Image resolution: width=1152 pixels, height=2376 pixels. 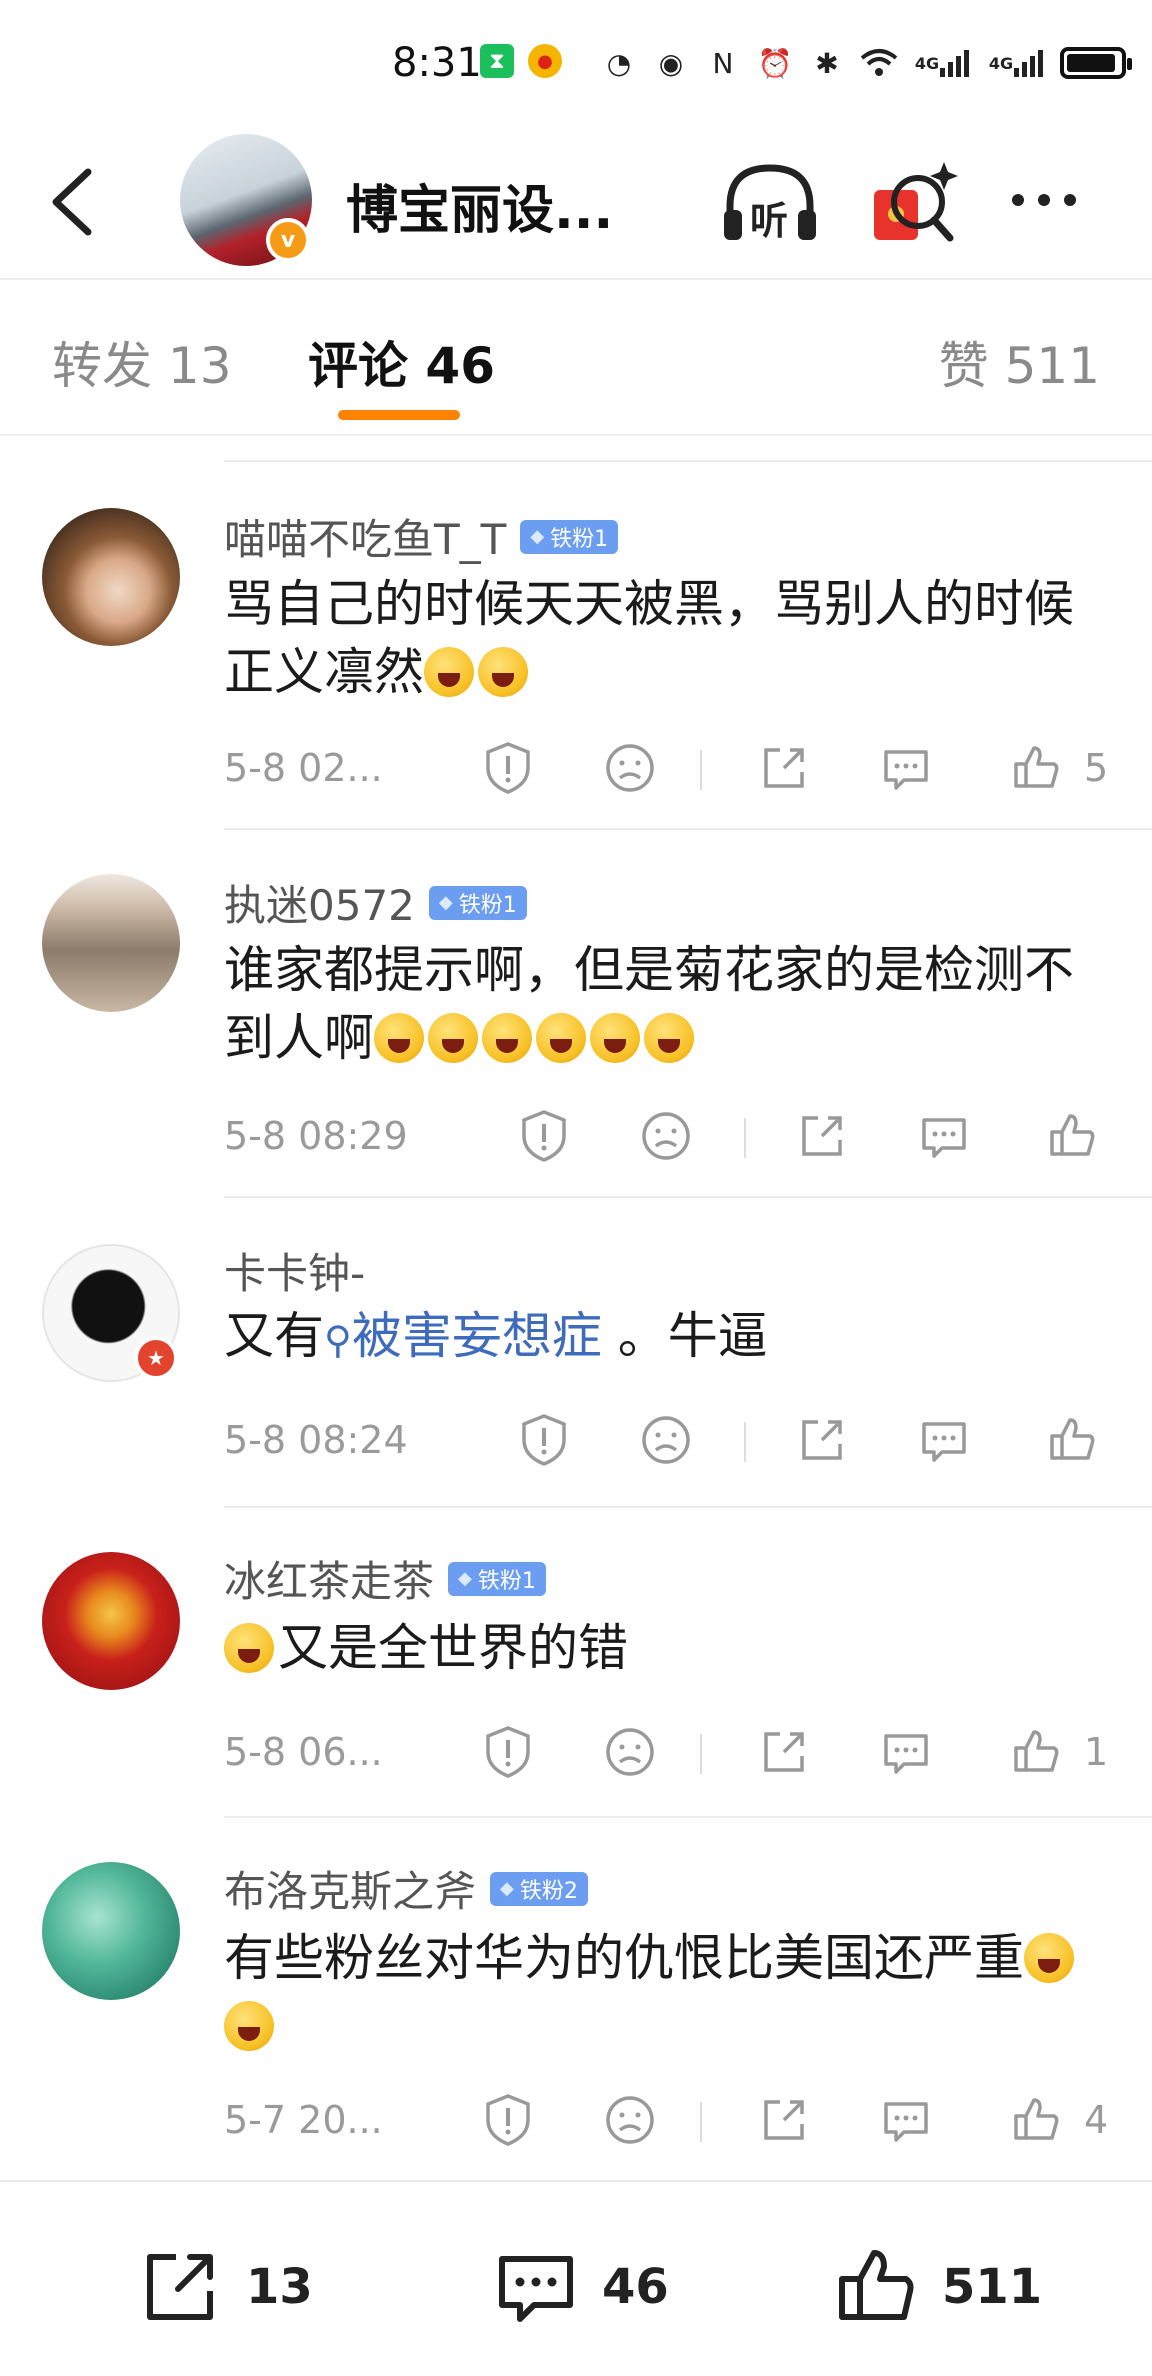 I want to click on back-button, so click(x=74, y=202).